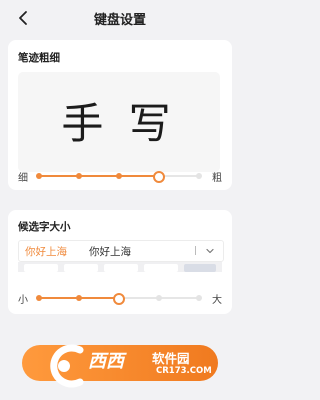 Image resolution: width=320 pixels, height=400 pixels. Describe the element at coordinates (106, 361) in the screenshot. I see `watermark-brand: 西西` at that location.